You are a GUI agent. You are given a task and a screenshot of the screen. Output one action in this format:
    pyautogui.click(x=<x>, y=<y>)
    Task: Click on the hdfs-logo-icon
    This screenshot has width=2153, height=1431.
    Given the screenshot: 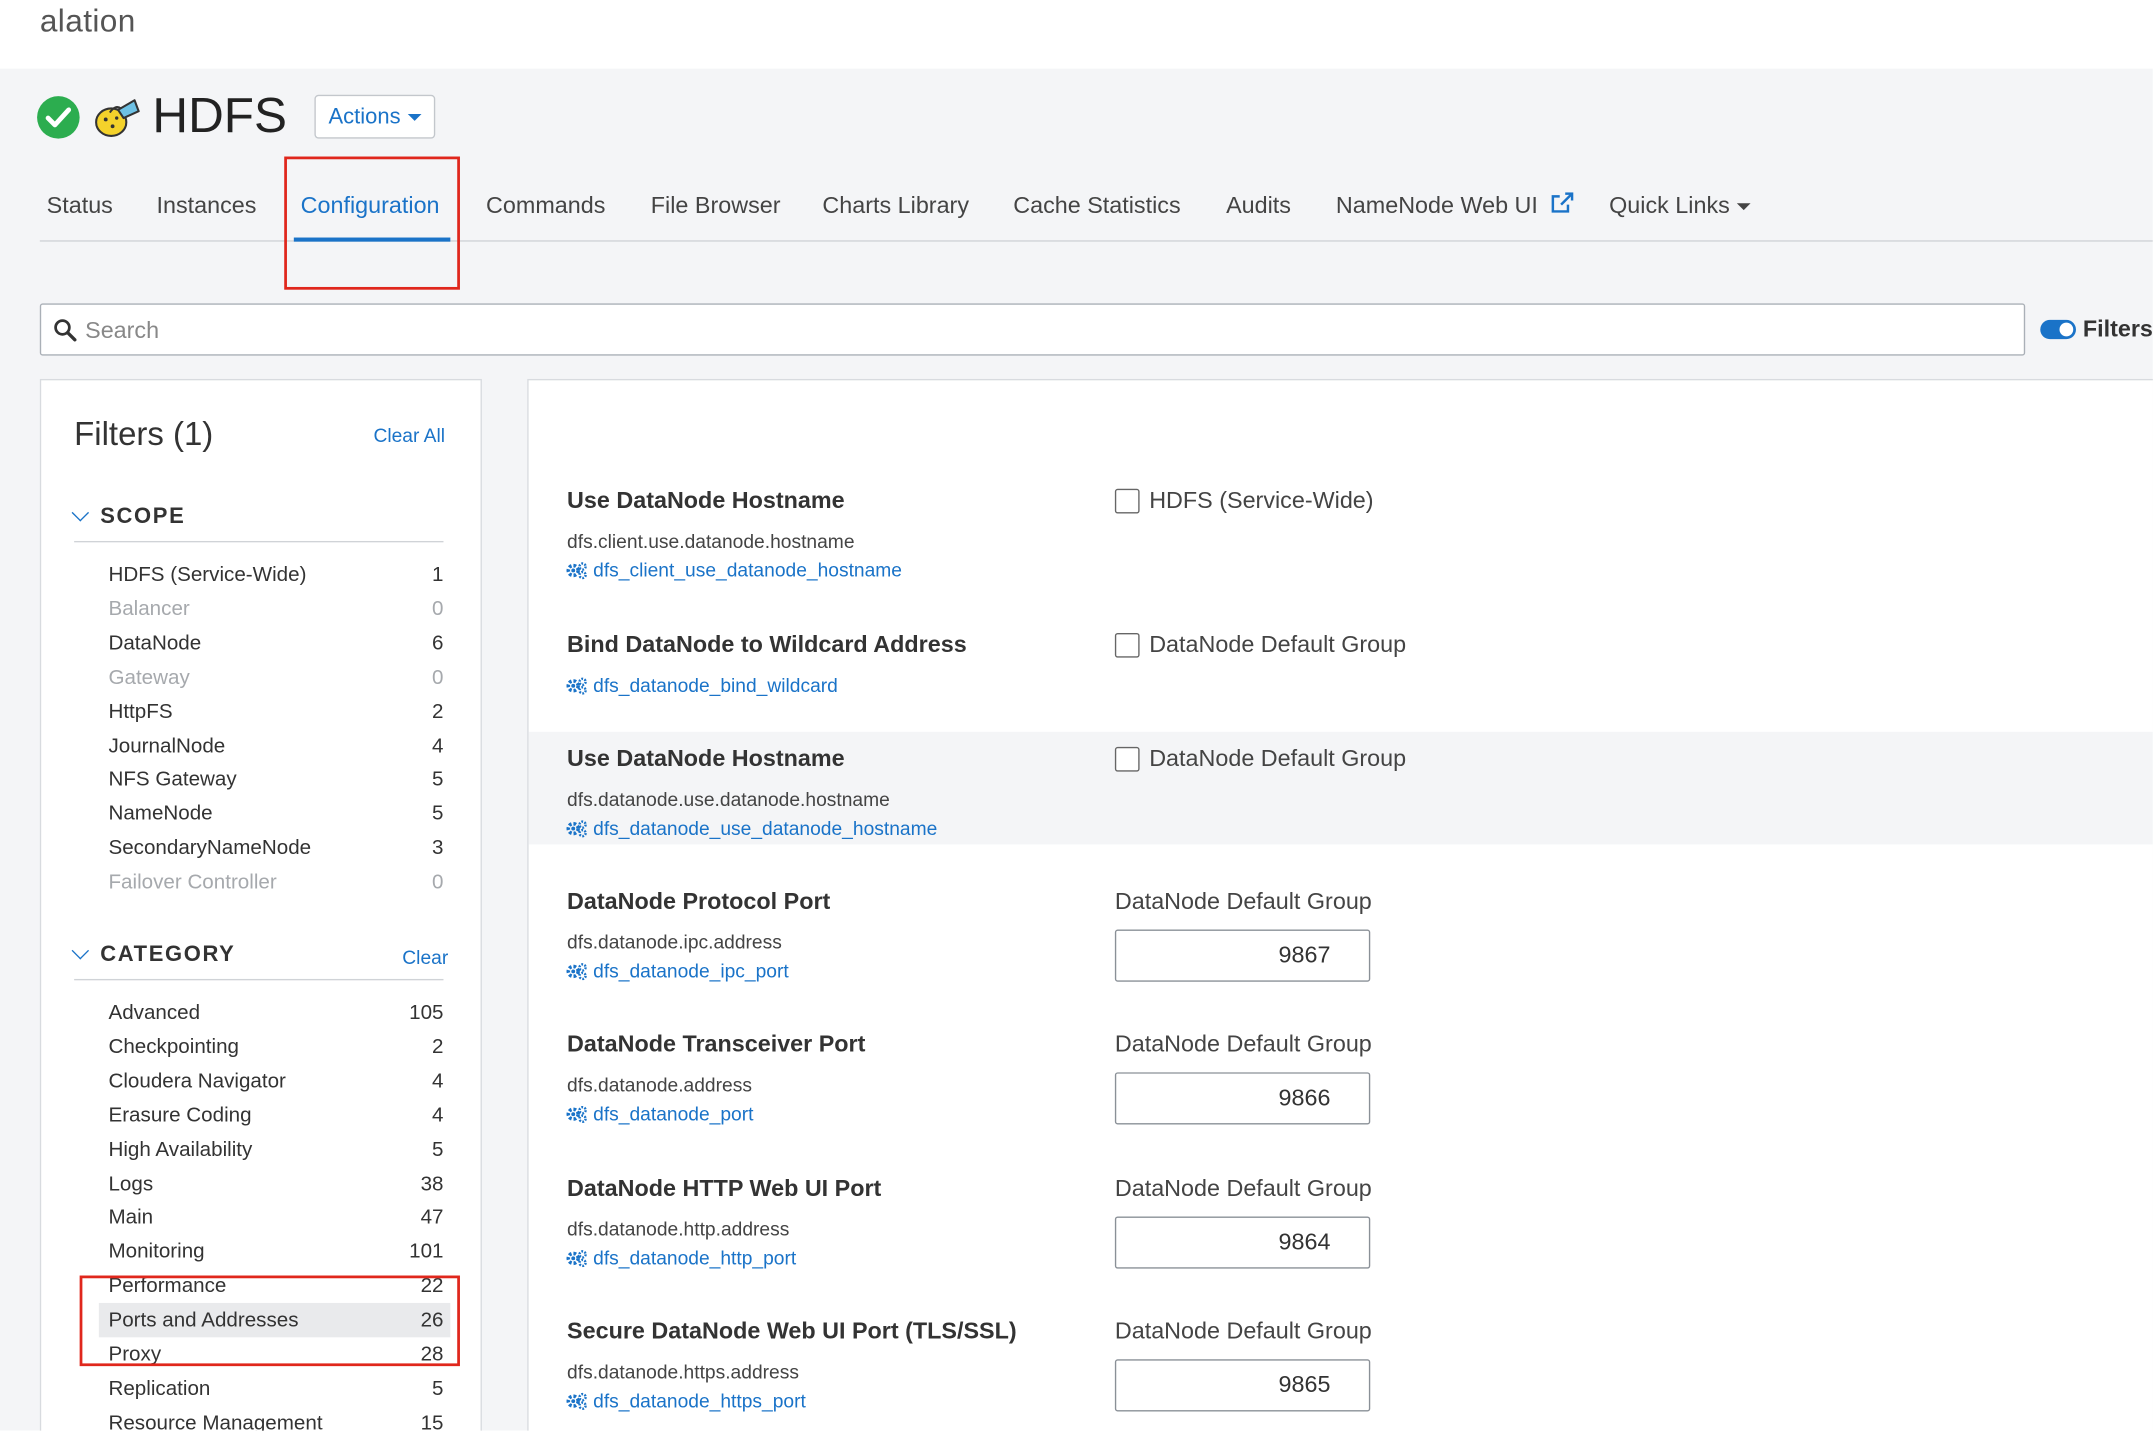 What is the action you would take?
    pyautogui.click(x=116, y=118)
    